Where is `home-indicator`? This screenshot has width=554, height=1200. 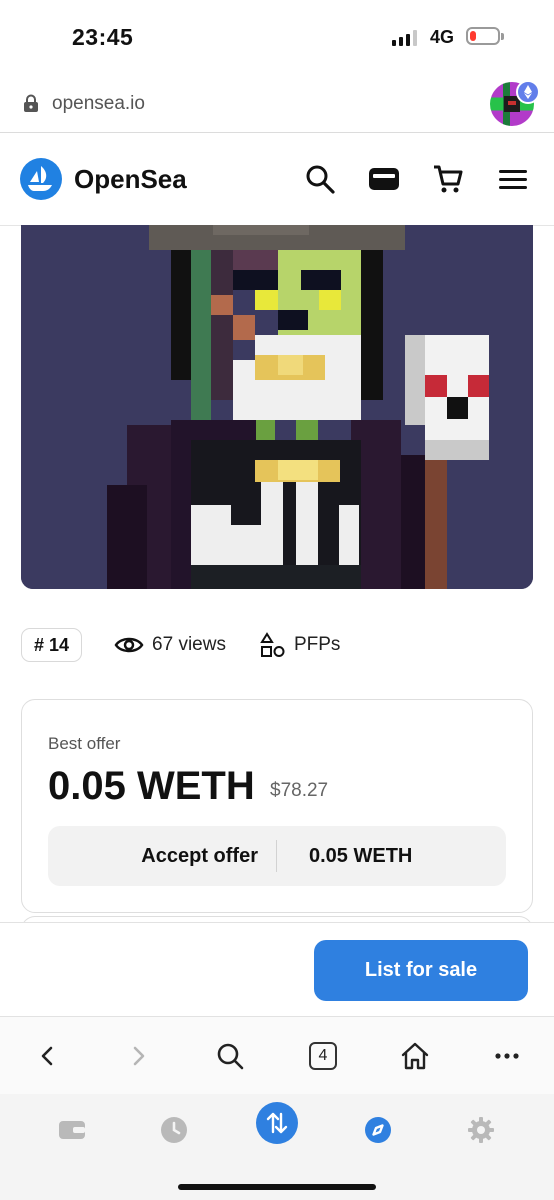
home-indicator is located at coordinates (277, 1187).